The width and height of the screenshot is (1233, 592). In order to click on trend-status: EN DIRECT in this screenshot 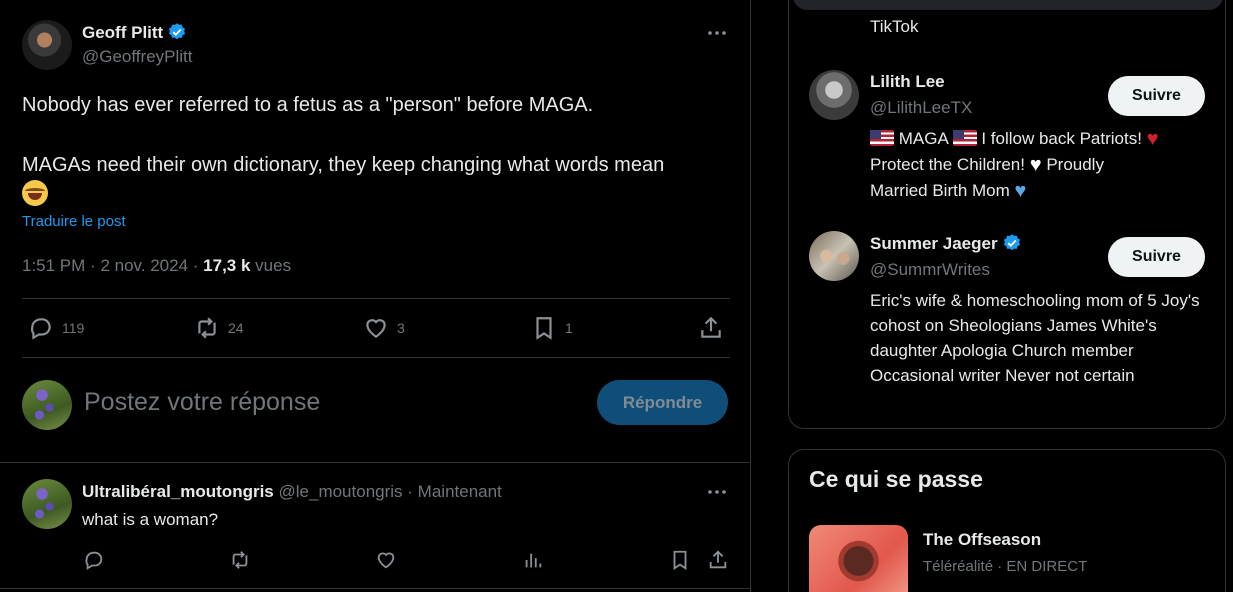, I will do `click(1047, 566)`.